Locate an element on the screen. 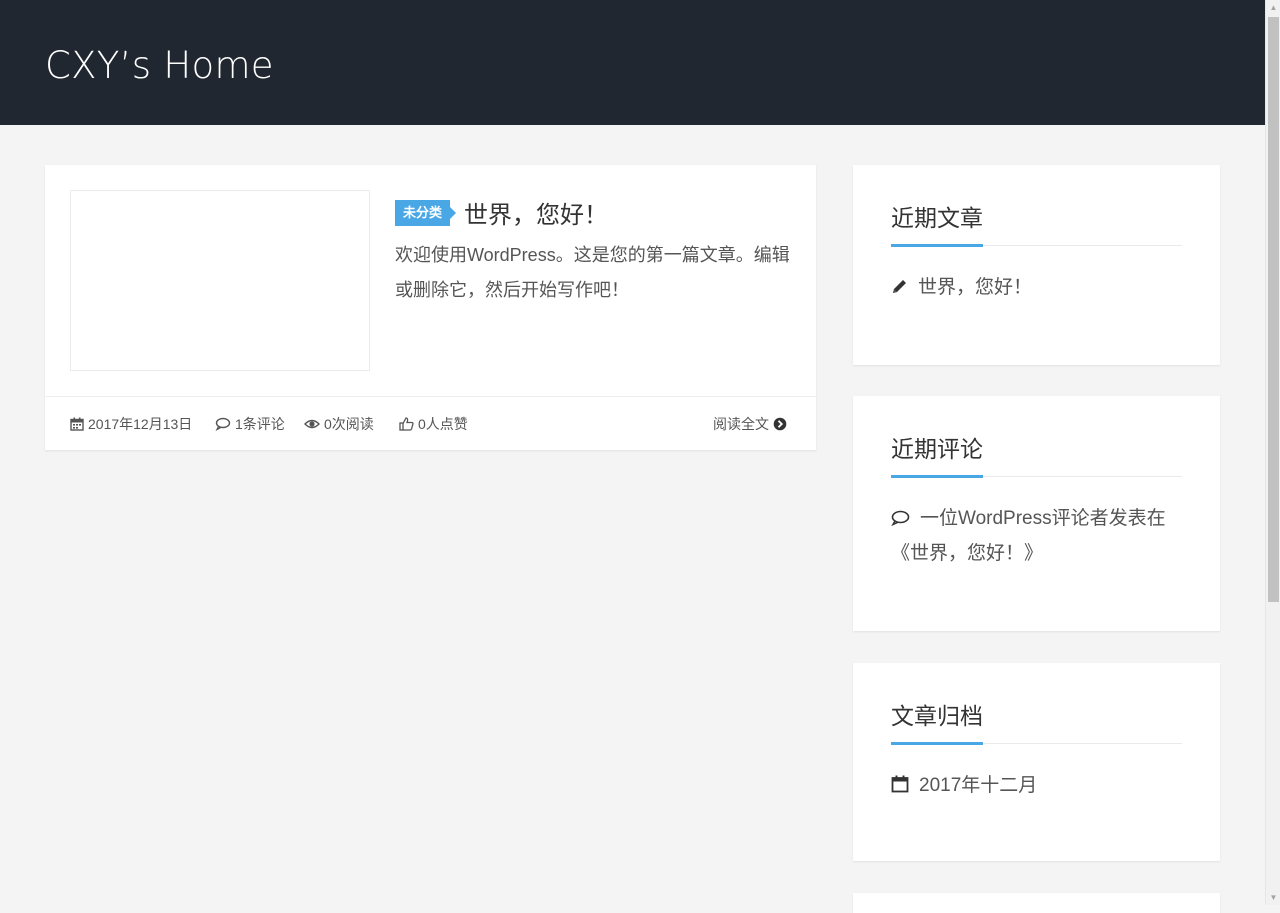 The height and width of the screenshot is (913, 1280). post-comments-text: 1条评论 is located at coordinates (260, 424).